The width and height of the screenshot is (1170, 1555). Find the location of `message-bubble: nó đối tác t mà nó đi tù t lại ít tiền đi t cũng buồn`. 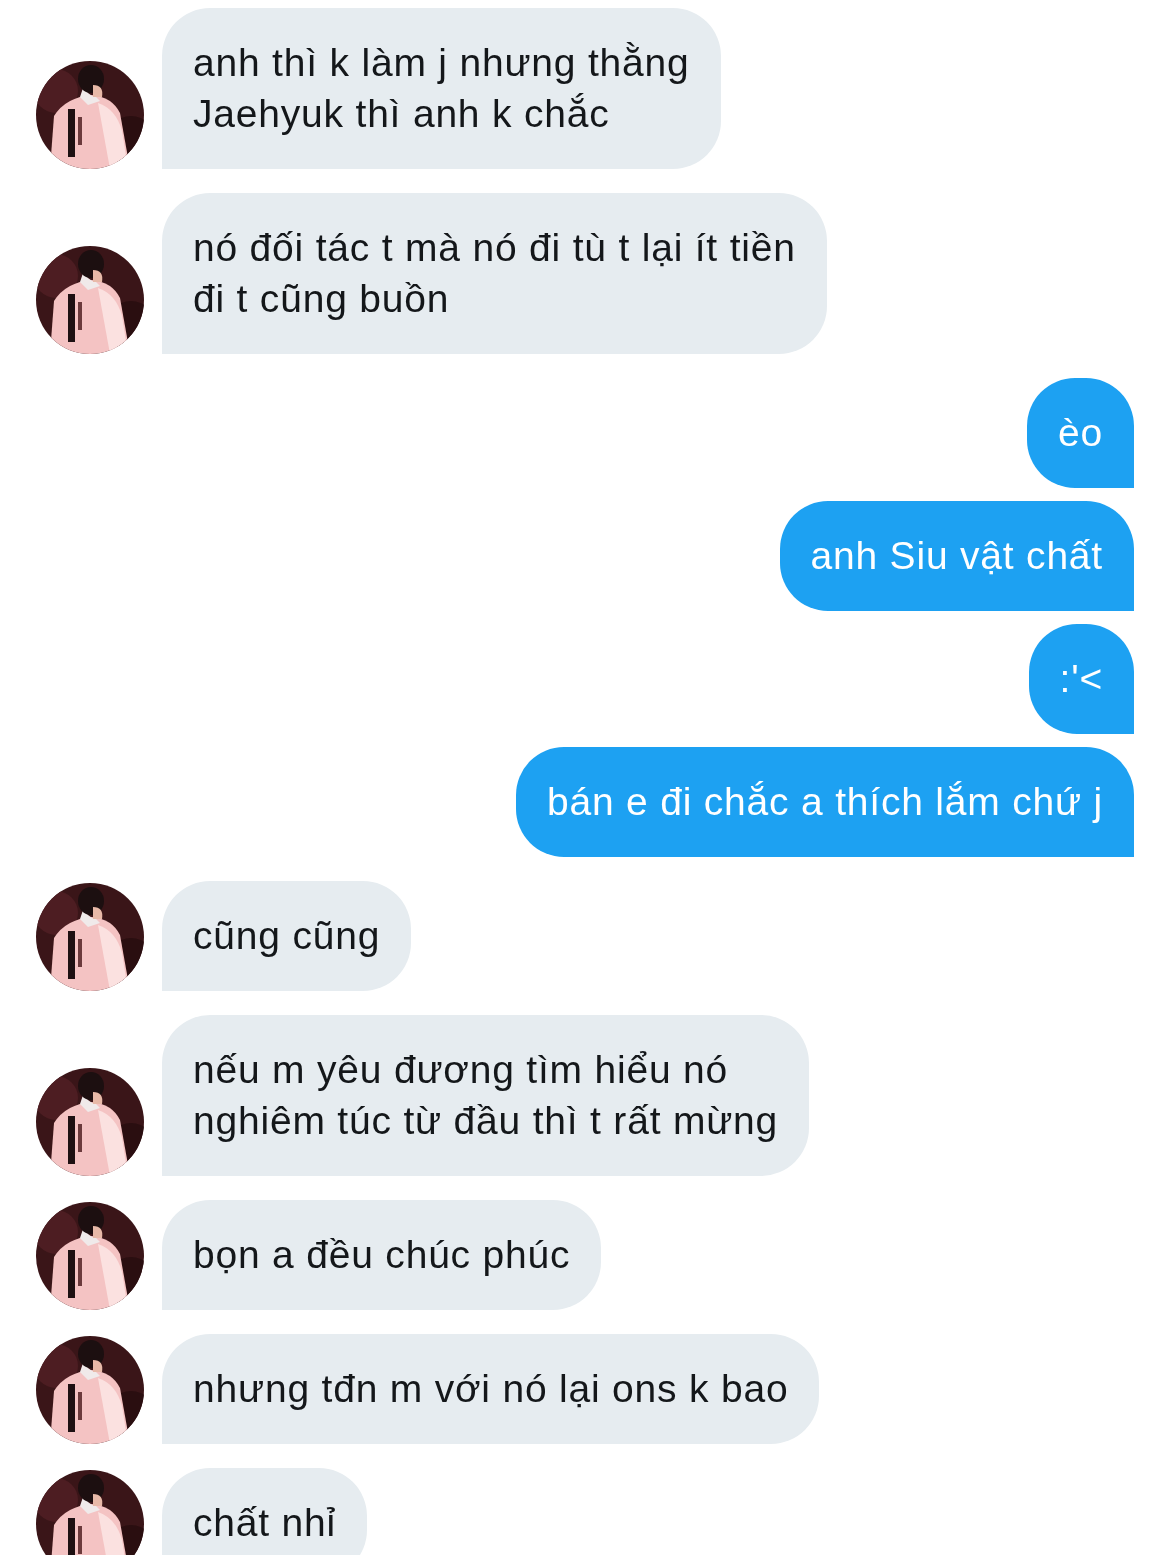

message-bubble: nó đối tác t mà nó đi tù t lại ít tiền đi t cũng buồn is located at coordinates (494, 273).